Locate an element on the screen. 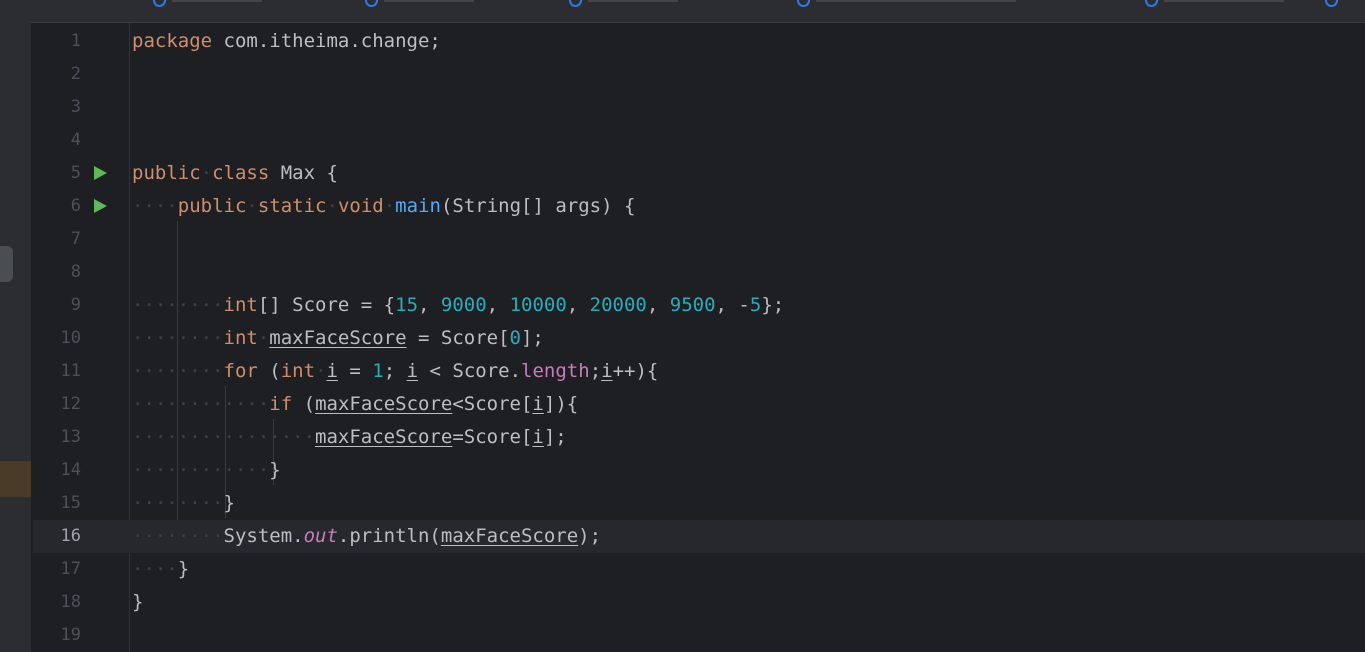 The height and width of the screenshot is (652, 1365). number-literal: 9500 is located at coordinates (692, 305).